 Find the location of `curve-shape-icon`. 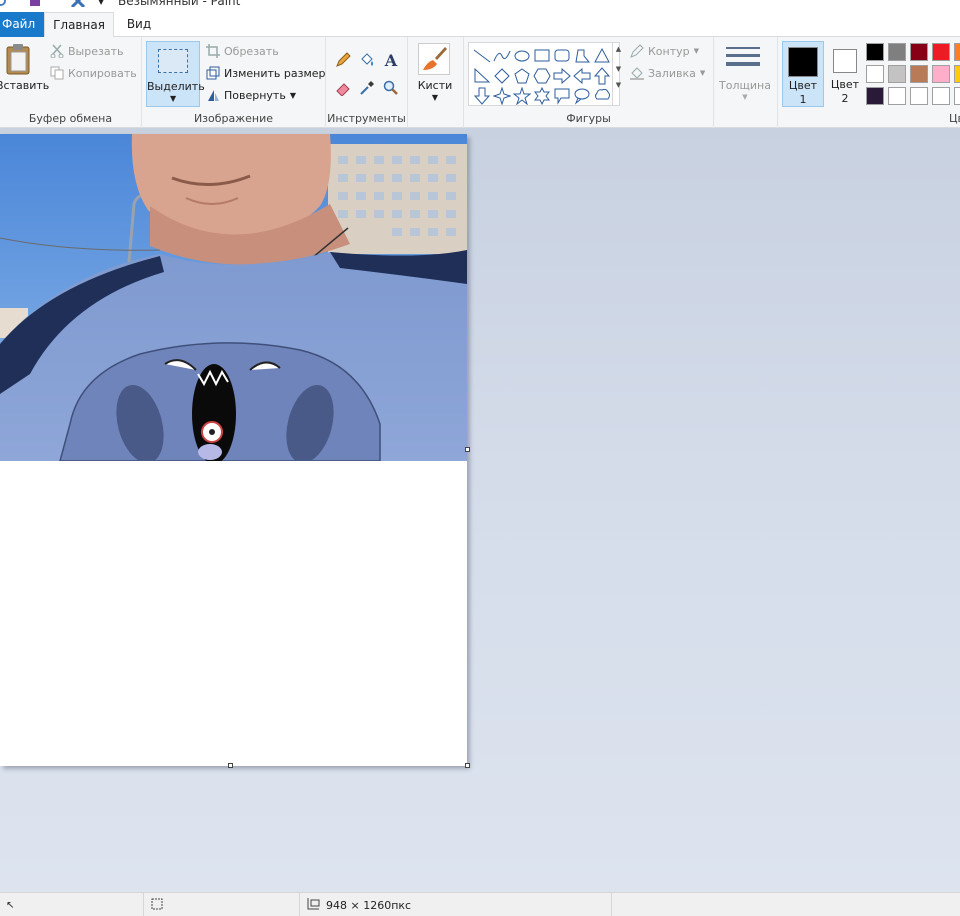

curve-shape-icon is located at coordinates (502, 56).